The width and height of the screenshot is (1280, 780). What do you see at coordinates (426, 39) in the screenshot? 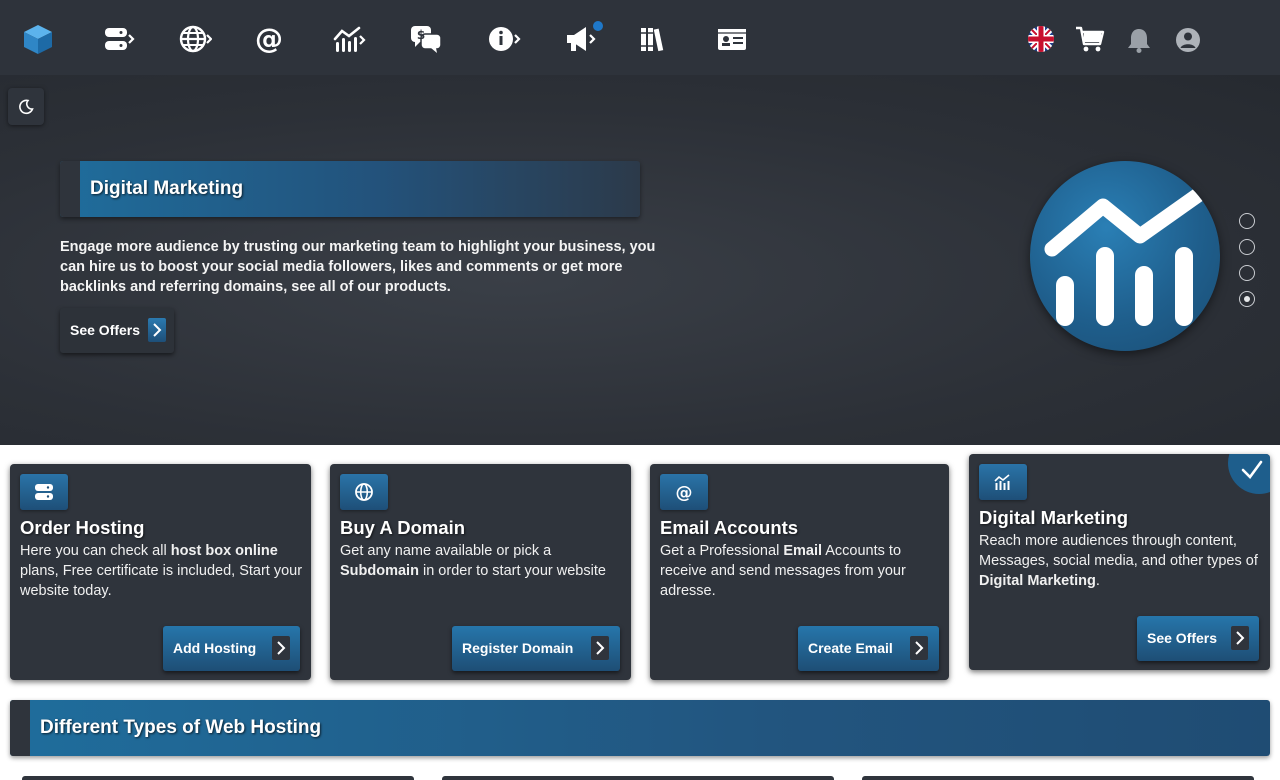
I see `dollar-chat-icon: $` at bounding box center [426, 39].